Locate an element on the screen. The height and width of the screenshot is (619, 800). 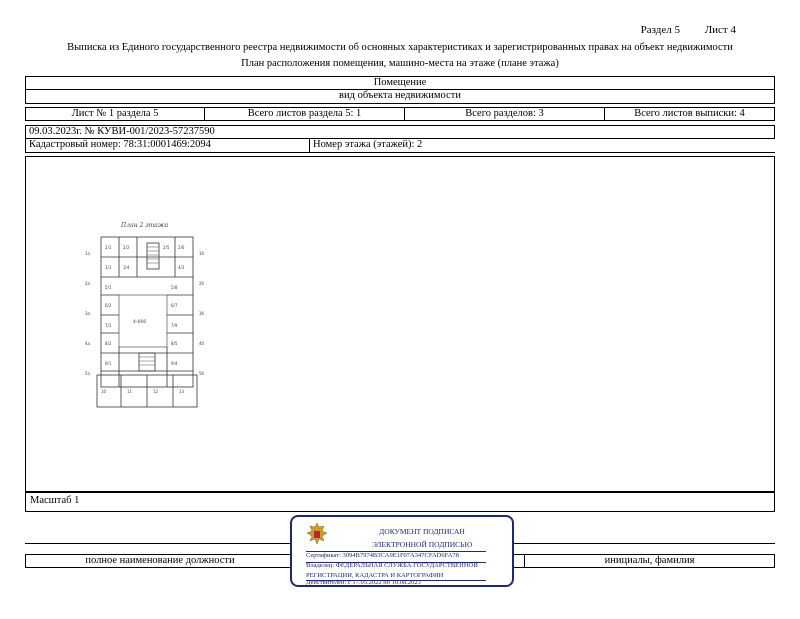
svg-text: 2/1 is located at coordinates (108, 247).